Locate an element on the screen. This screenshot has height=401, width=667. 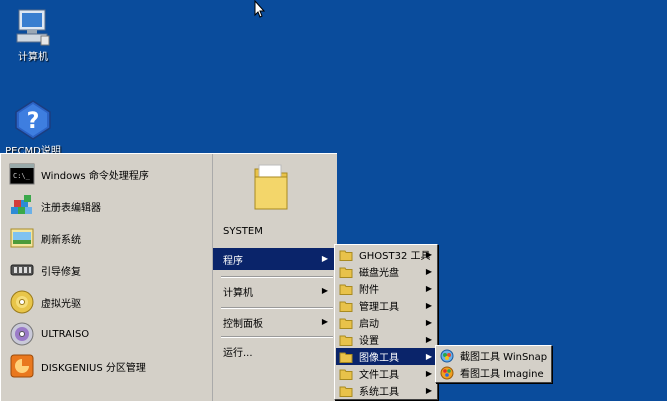
diskgenius-icon is located at coordinates (22, 366).